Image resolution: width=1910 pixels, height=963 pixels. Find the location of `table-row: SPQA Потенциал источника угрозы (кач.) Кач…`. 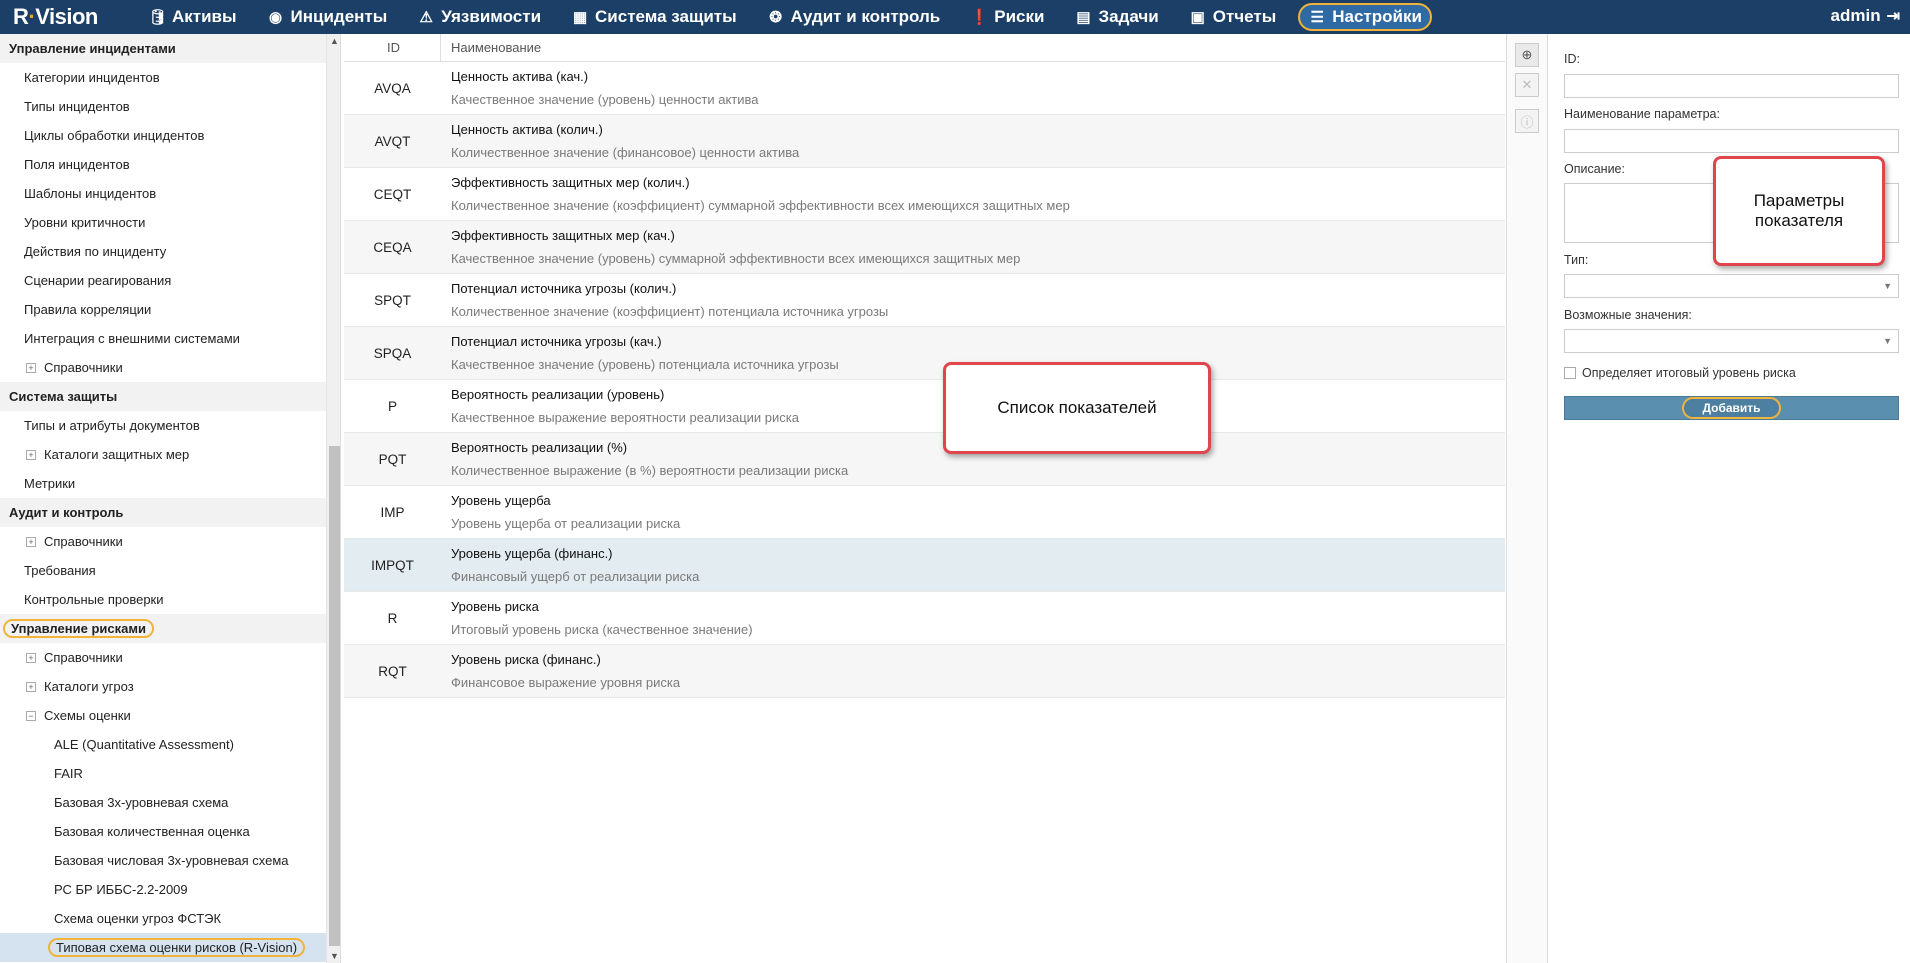

table-row: SPQA Потенциал источника угрозы (кач.) Кач… is located at coordinates (924, 353).